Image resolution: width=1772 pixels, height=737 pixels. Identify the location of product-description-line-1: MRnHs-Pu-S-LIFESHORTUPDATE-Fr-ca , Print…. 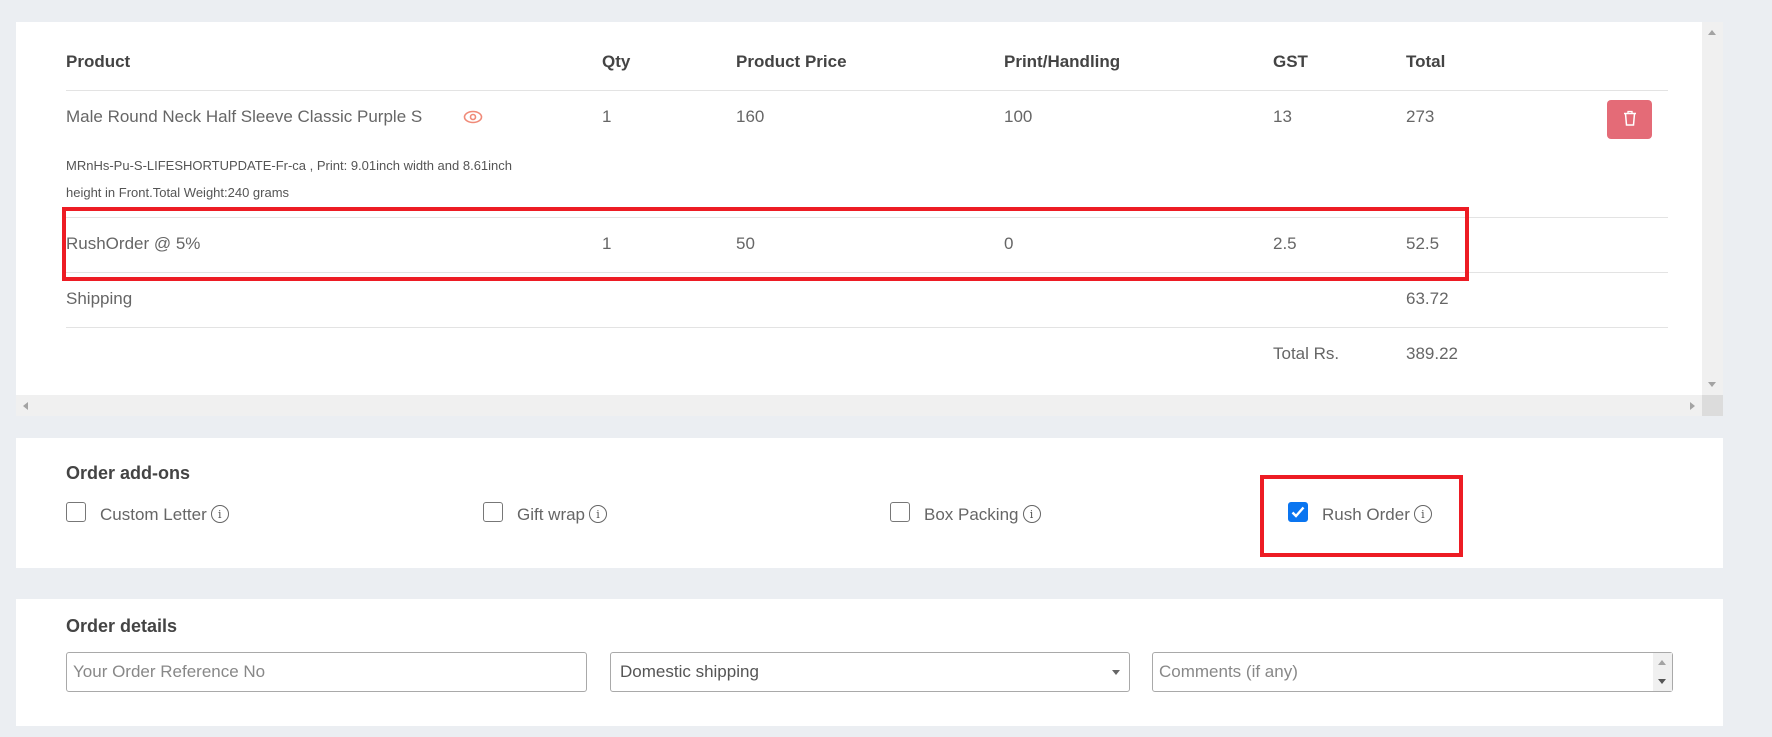
(289, 165).